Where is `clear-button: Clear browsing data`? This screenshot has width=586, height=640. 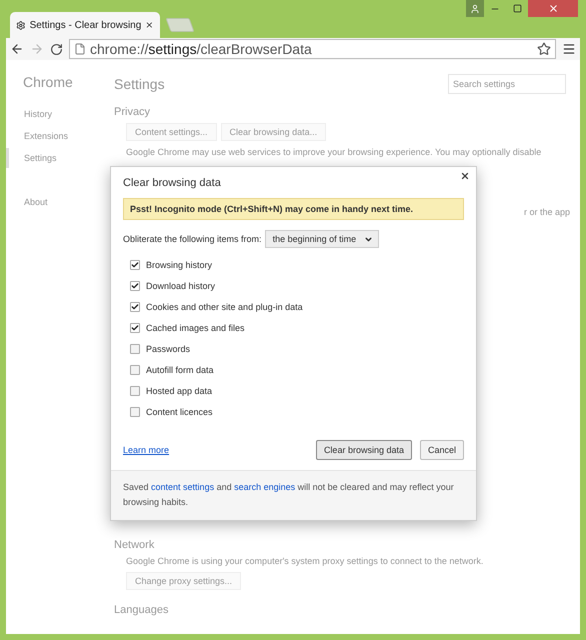
clear-button: Clear browsing data is located at coordinates (364, 450).